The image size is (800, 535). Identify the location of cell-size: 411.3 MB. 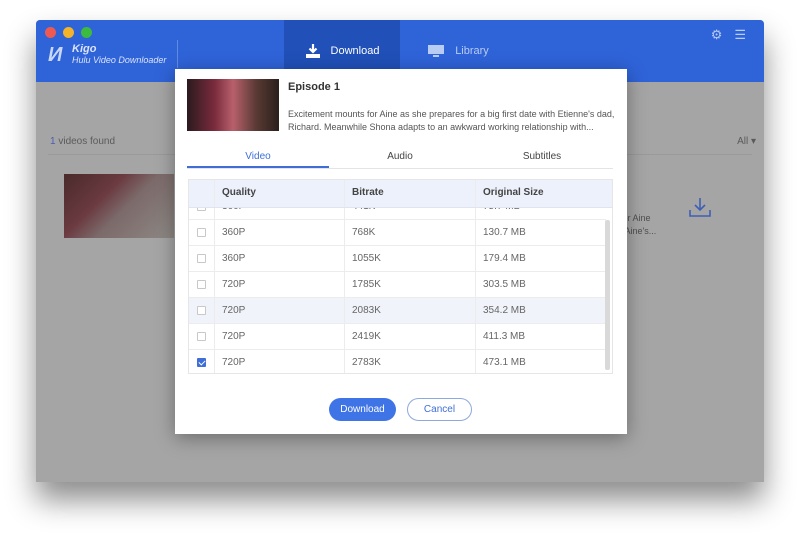
(504, 336).